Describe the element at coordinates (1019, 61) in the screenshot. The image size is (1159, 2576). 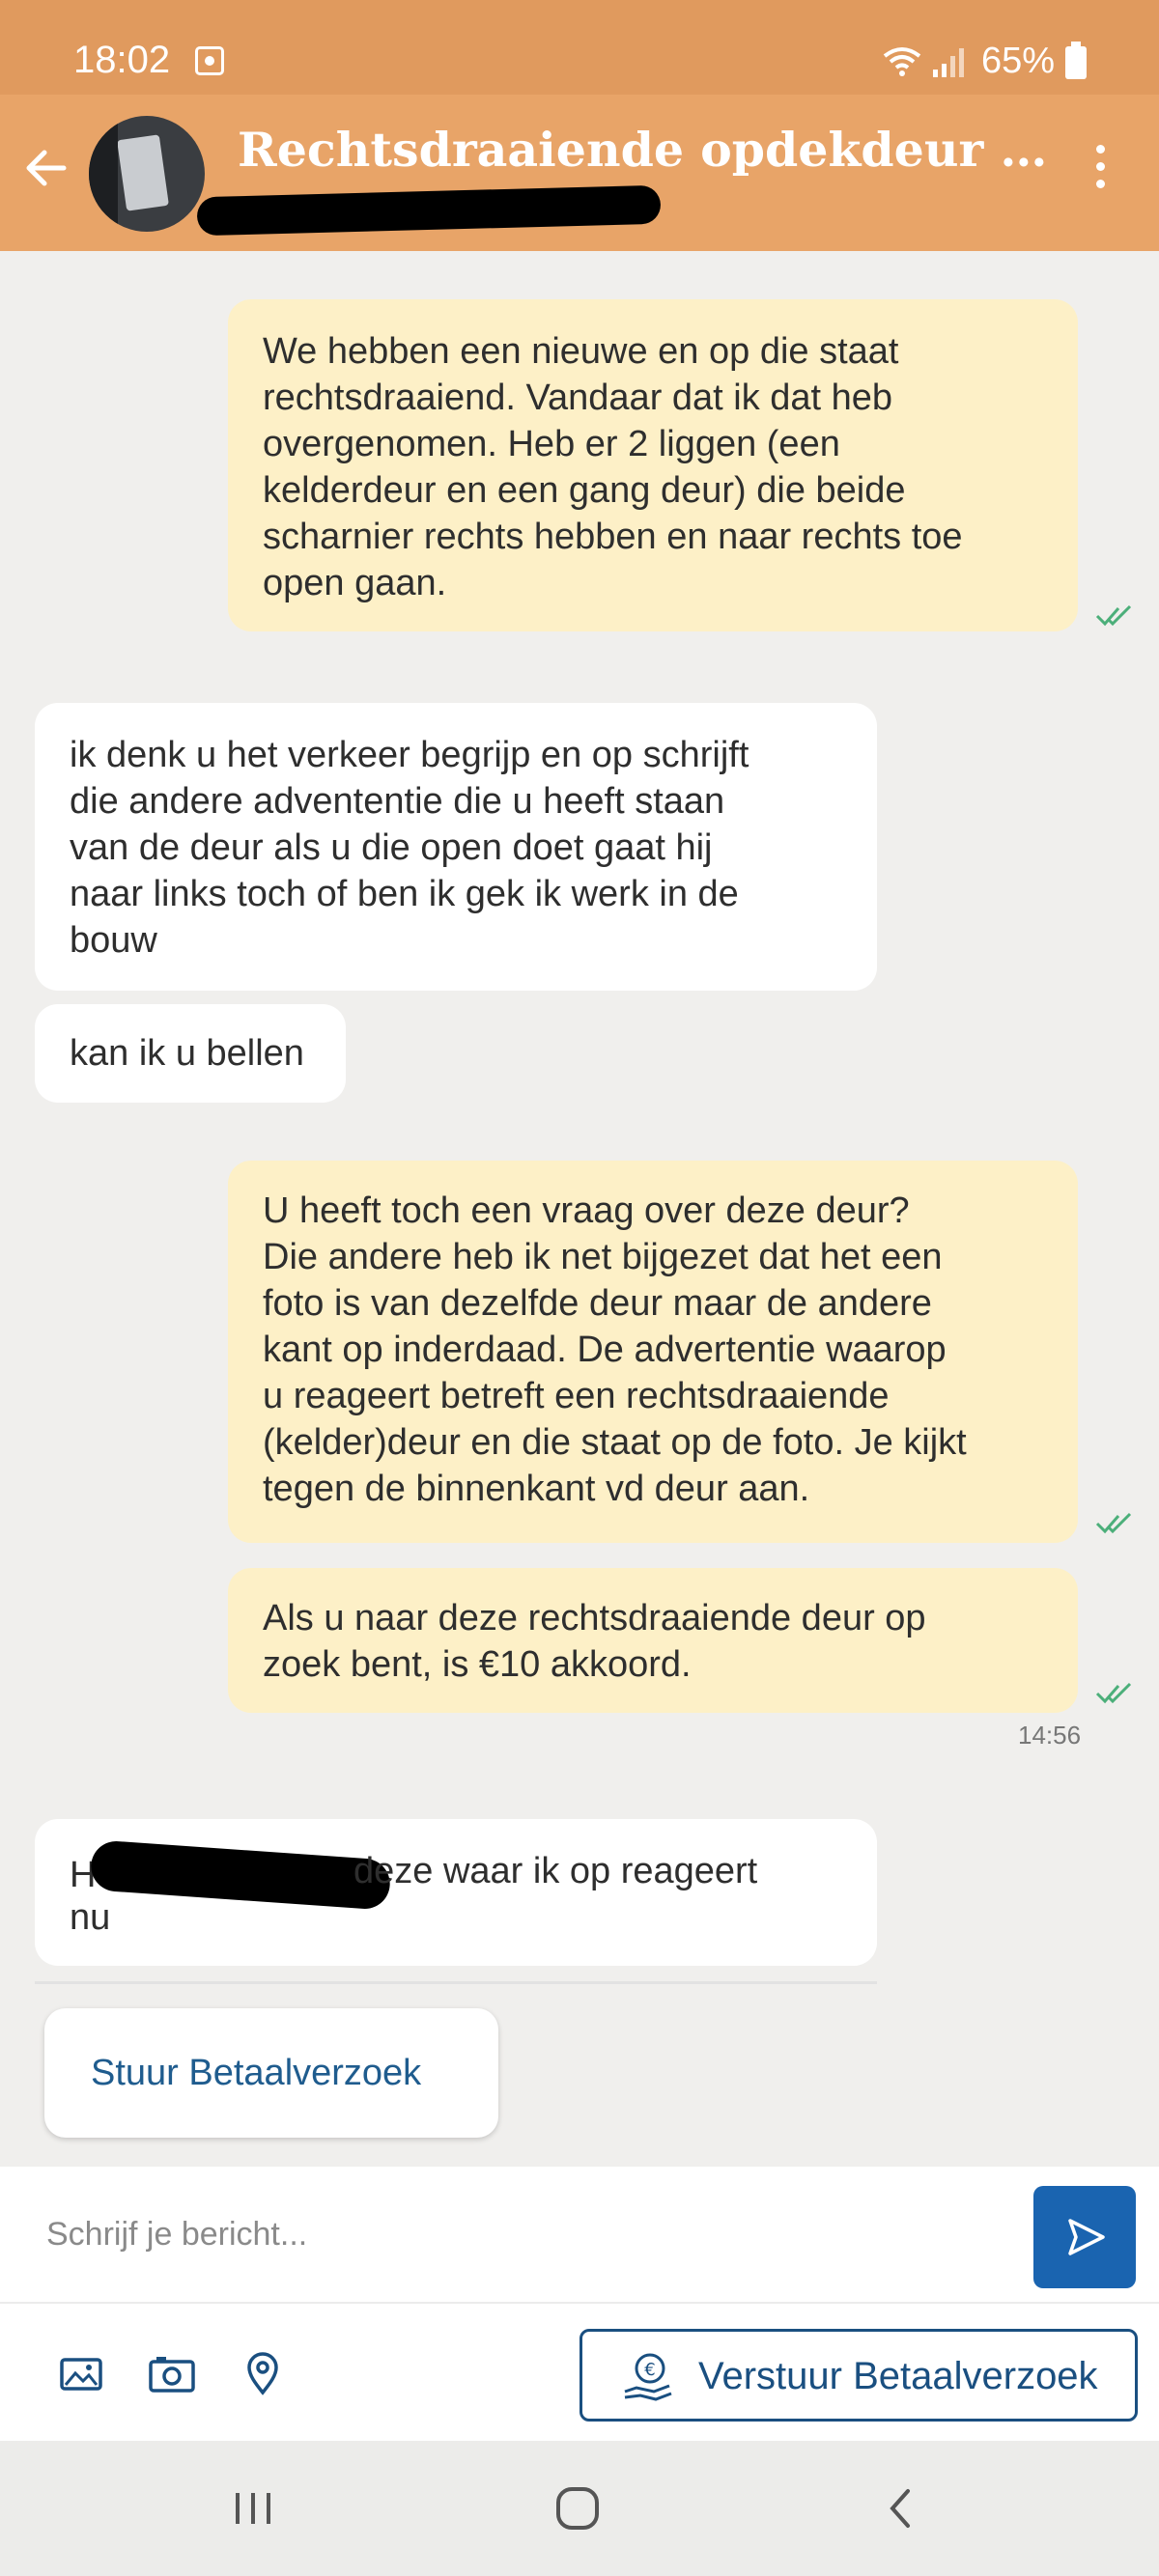
I see `battery-percent: 65%` at that location.